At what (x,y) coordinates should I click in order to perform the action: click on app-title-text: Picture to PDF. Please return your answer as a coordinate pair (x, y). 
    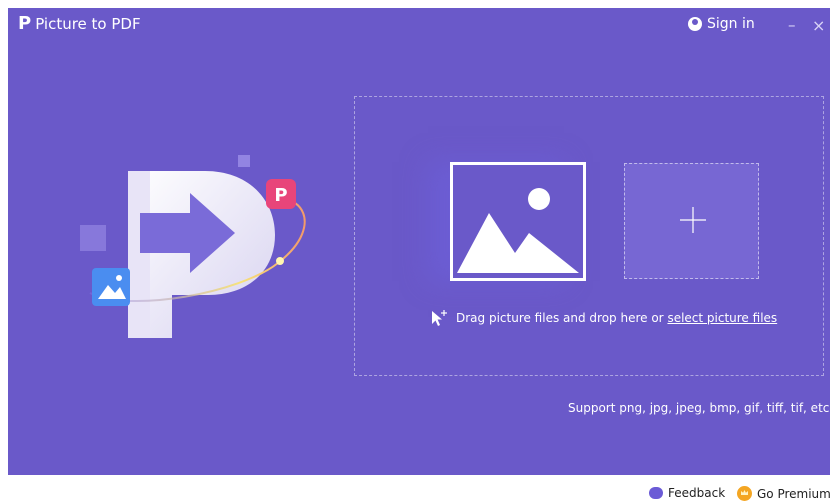
    Looking at the image, I should click on (88, 24).